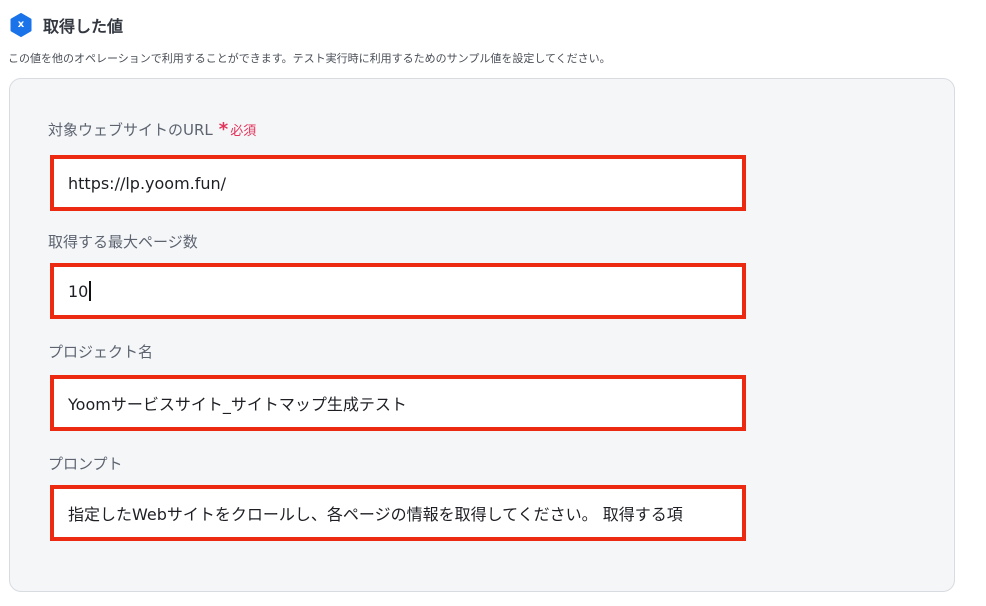 This screenshot has height=606, width=986. I want to click on project-name-field-label-text: プロジェクト名, so click(101, 352).